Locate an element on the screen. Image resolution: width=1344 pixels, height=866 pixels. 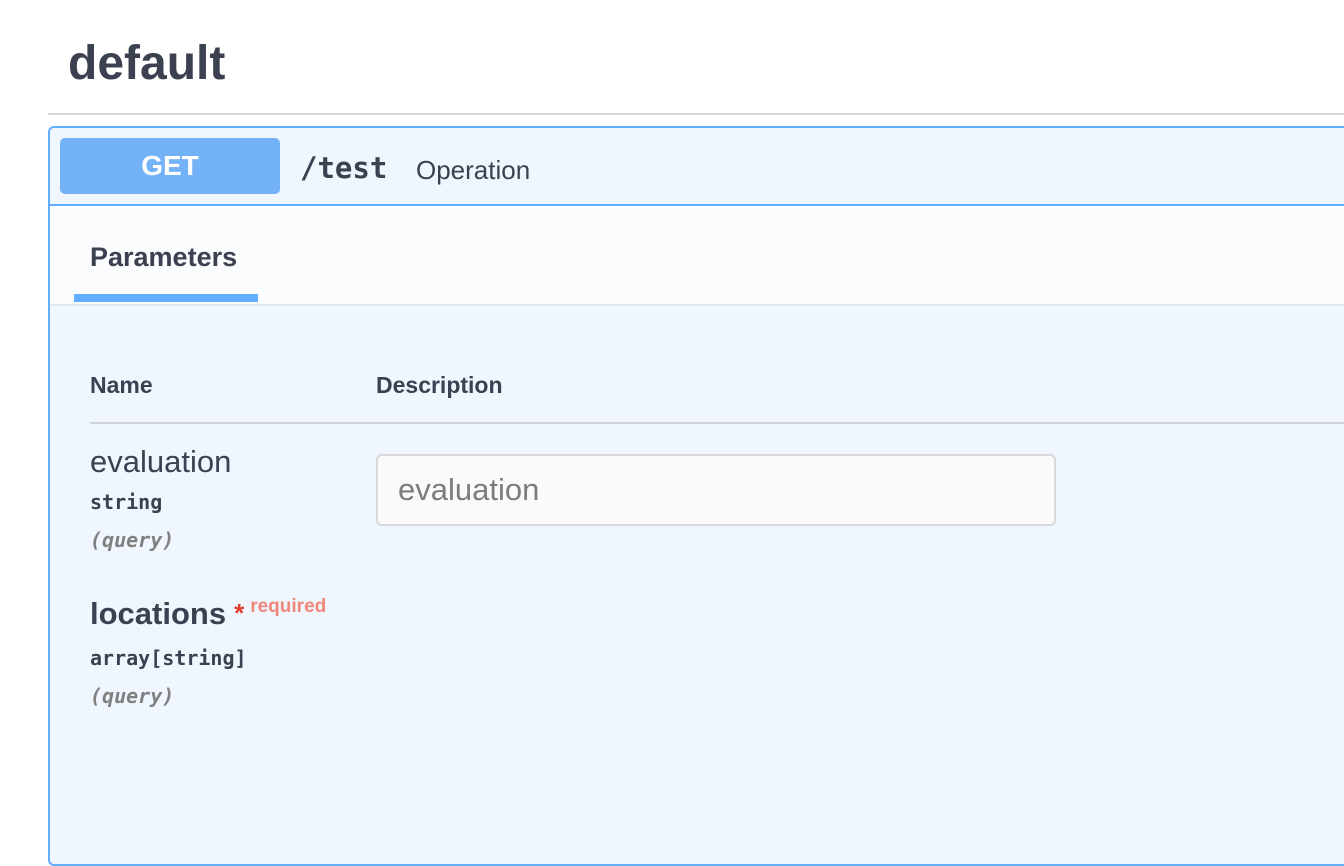
parameter-name: evaluation is located at coordinates (161, 461).